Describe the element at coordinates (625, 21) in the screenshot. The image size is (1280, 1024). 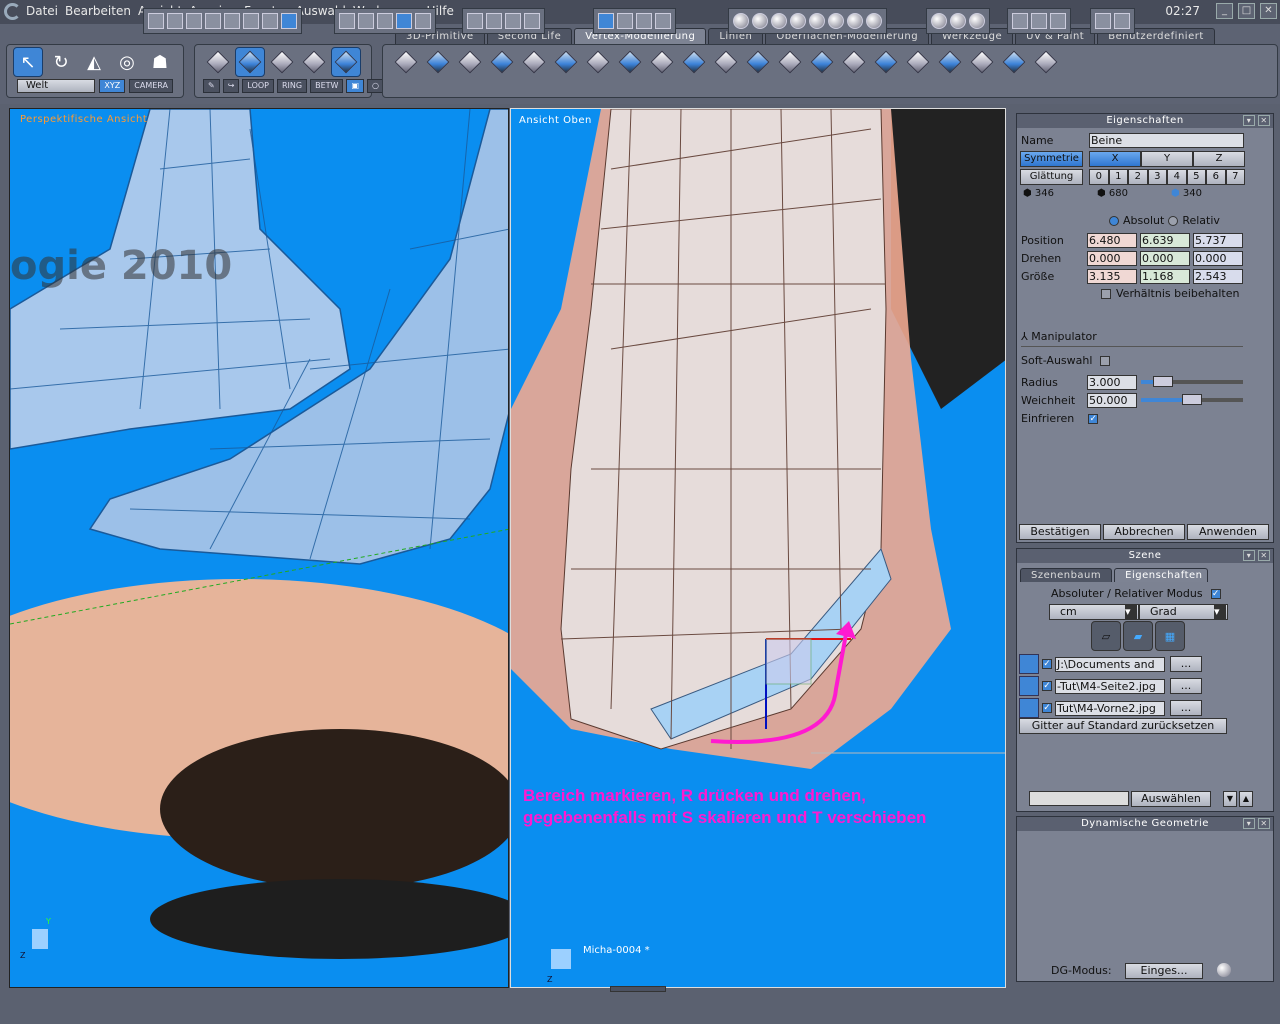
I see `manipulate-2-icon` at that location.